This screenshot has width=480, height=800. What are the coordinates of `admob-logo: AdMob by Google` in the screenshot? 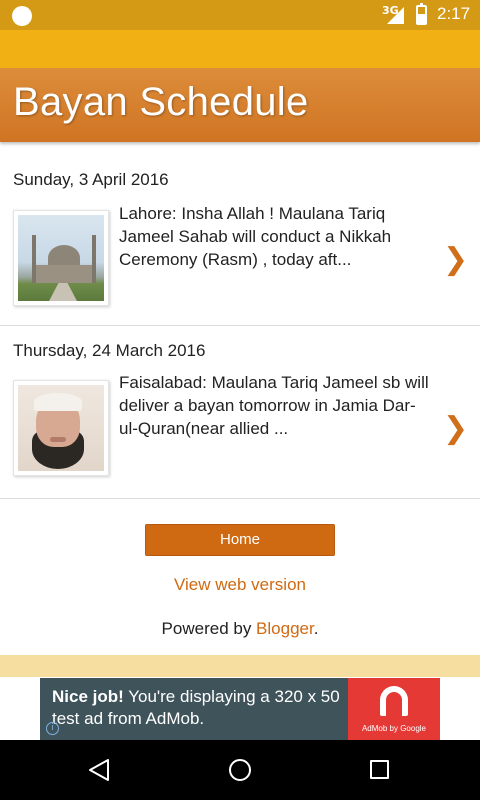 It's located at (394, 709).